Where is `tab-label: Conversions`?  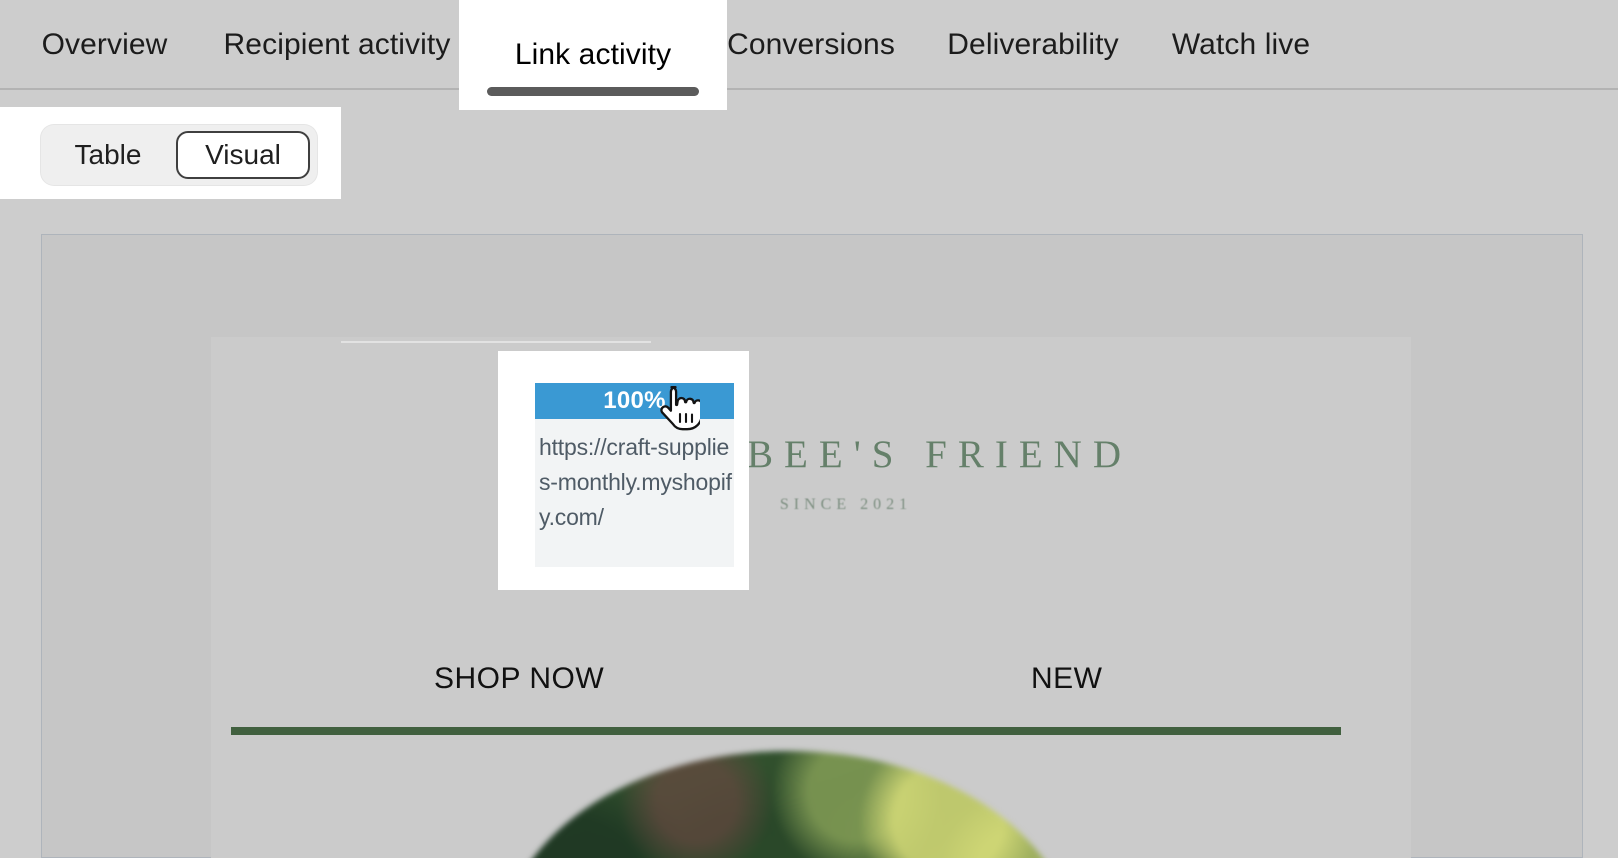
tab-label: Conversions is located at coordinates (811, 44).